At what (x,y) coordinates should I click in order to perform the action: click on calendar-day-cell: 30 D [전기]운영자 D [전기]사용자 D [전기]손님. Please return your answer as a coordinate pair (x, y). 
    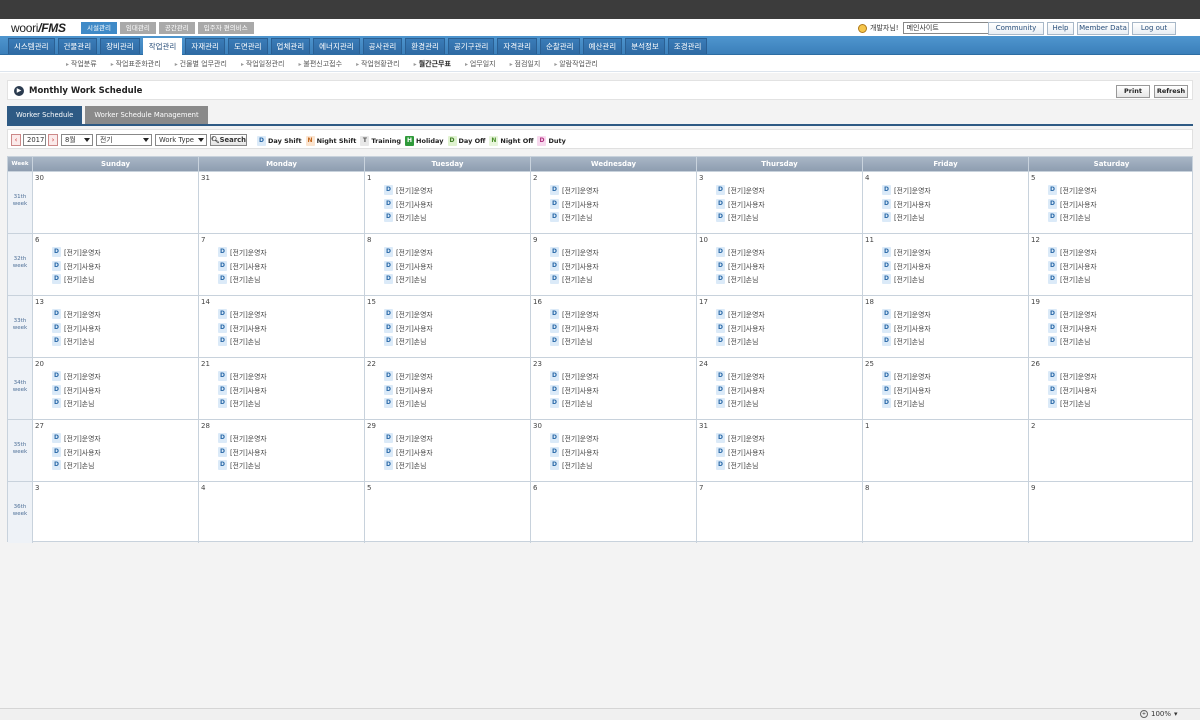
    Looking at the image, I should click on (613, 450).